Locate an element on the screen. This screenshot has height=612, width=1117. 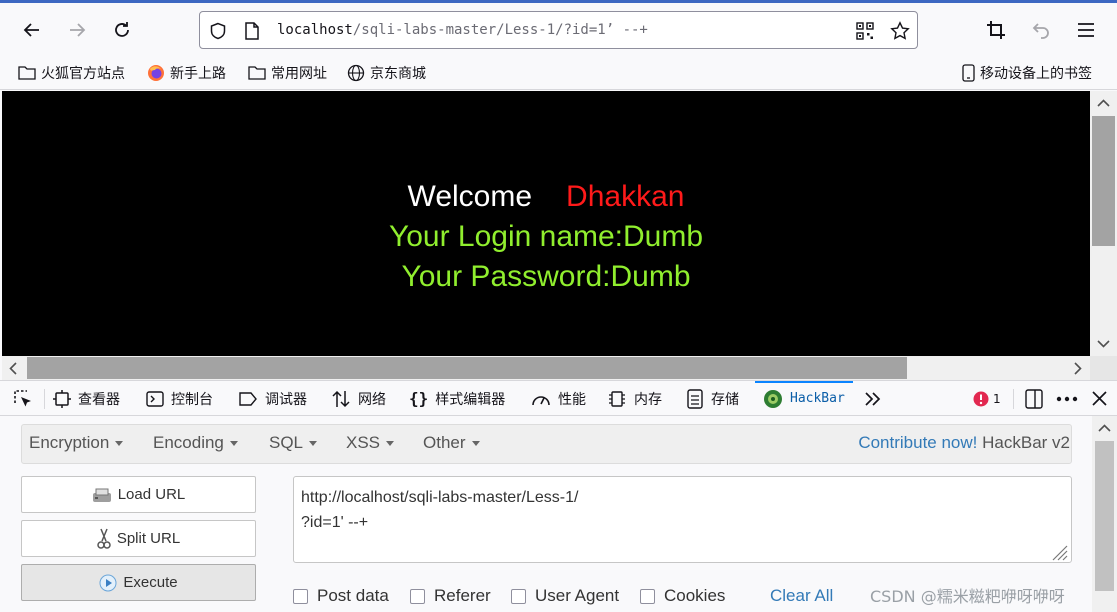
shield-icon is located at coordinates (218, 31).